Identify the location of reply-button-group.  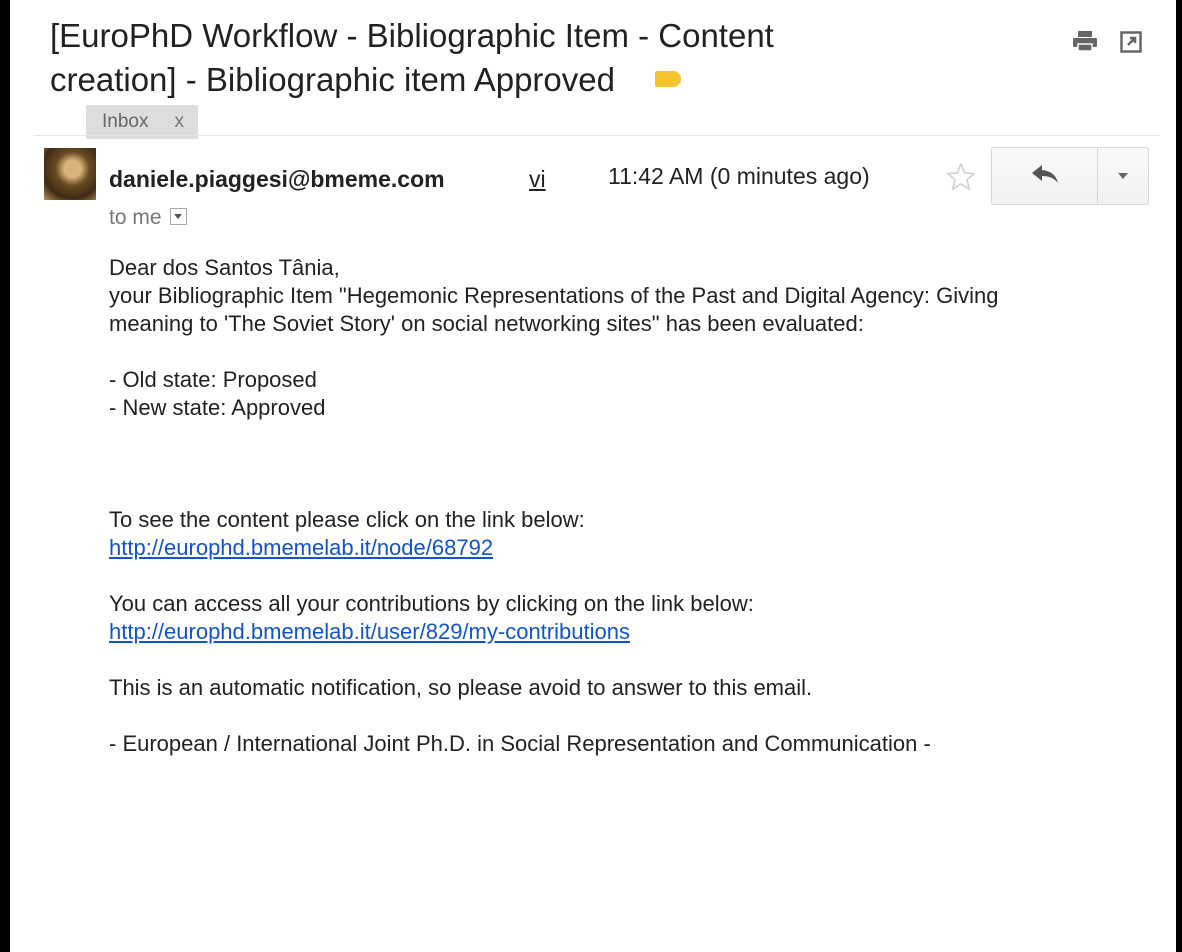
(1070, 176).